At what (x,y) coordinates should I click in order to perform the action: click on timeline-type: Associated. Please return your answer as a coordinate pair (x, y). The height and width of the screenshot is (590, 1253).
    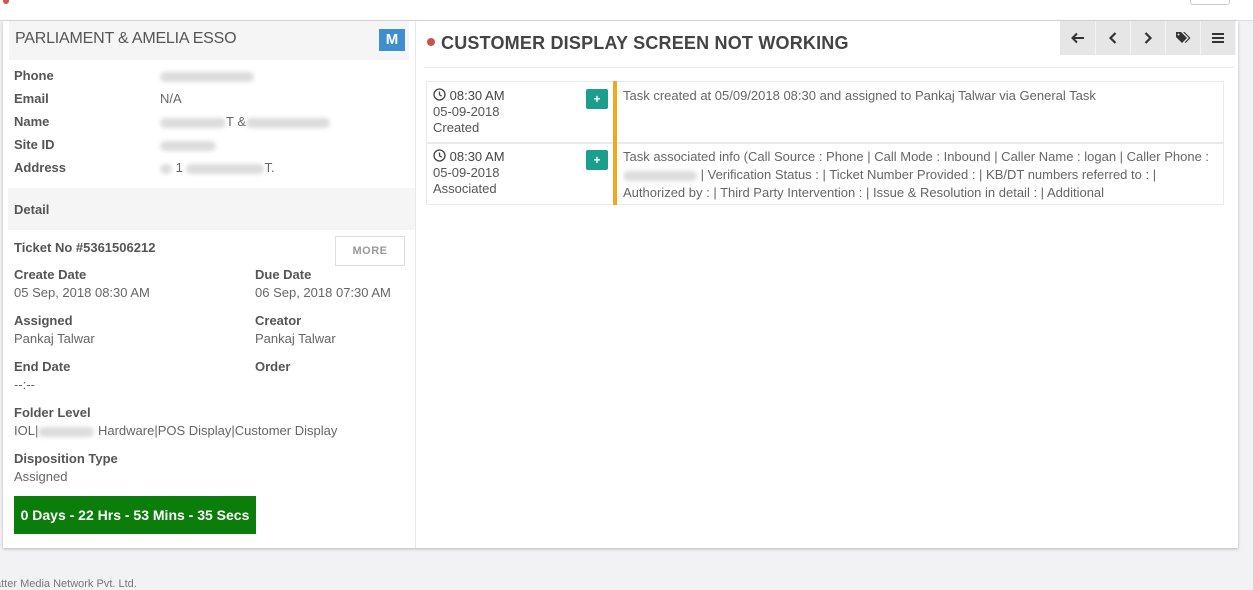
    Looking at the image, I should click on (465, 188).